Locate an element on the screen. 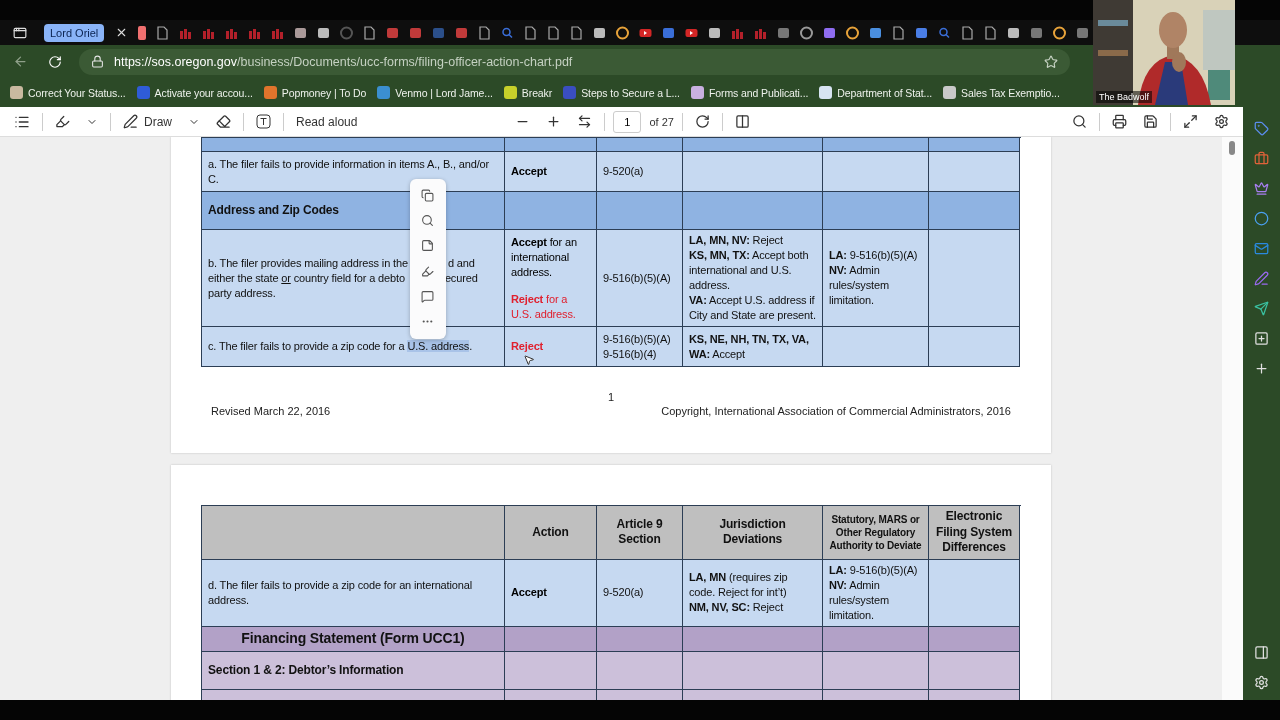 This screenshot has width=1280, height=720. participant-name: The Badwolf is located at coordinates (1124, 97).